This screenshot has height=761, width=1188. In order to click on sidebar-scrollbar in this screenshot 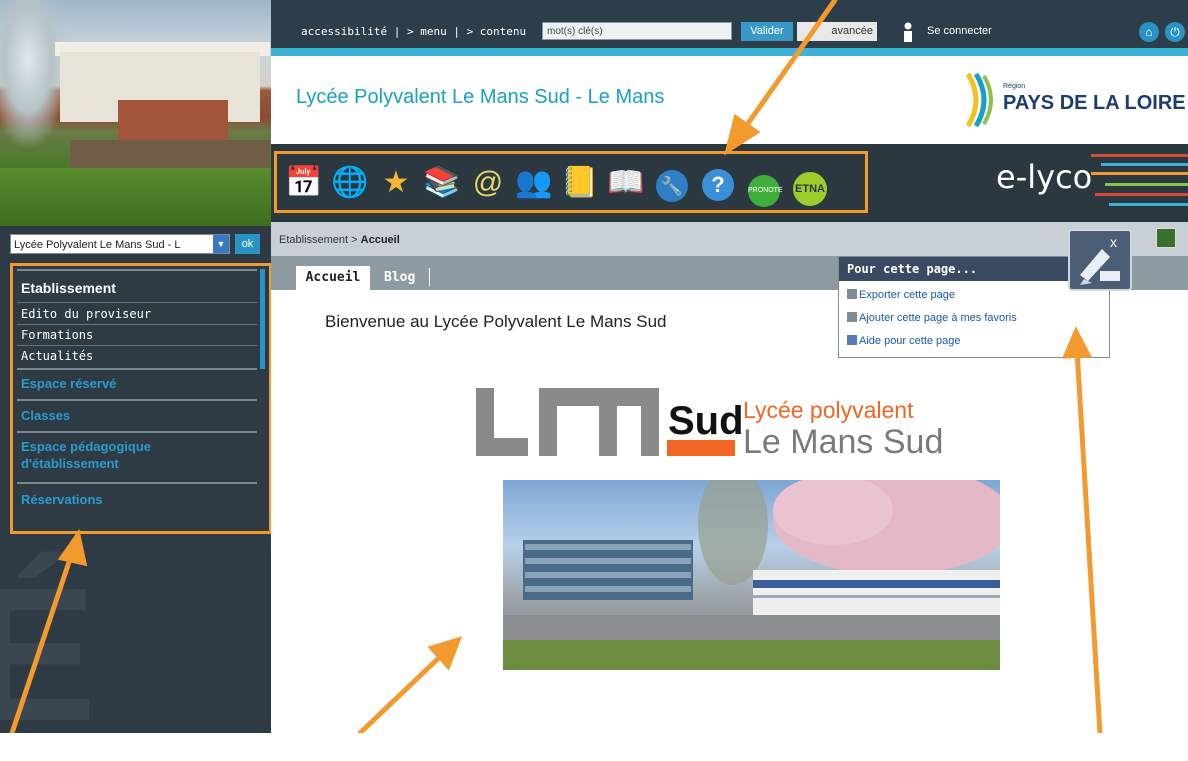, I will do `click(262, 319)`.